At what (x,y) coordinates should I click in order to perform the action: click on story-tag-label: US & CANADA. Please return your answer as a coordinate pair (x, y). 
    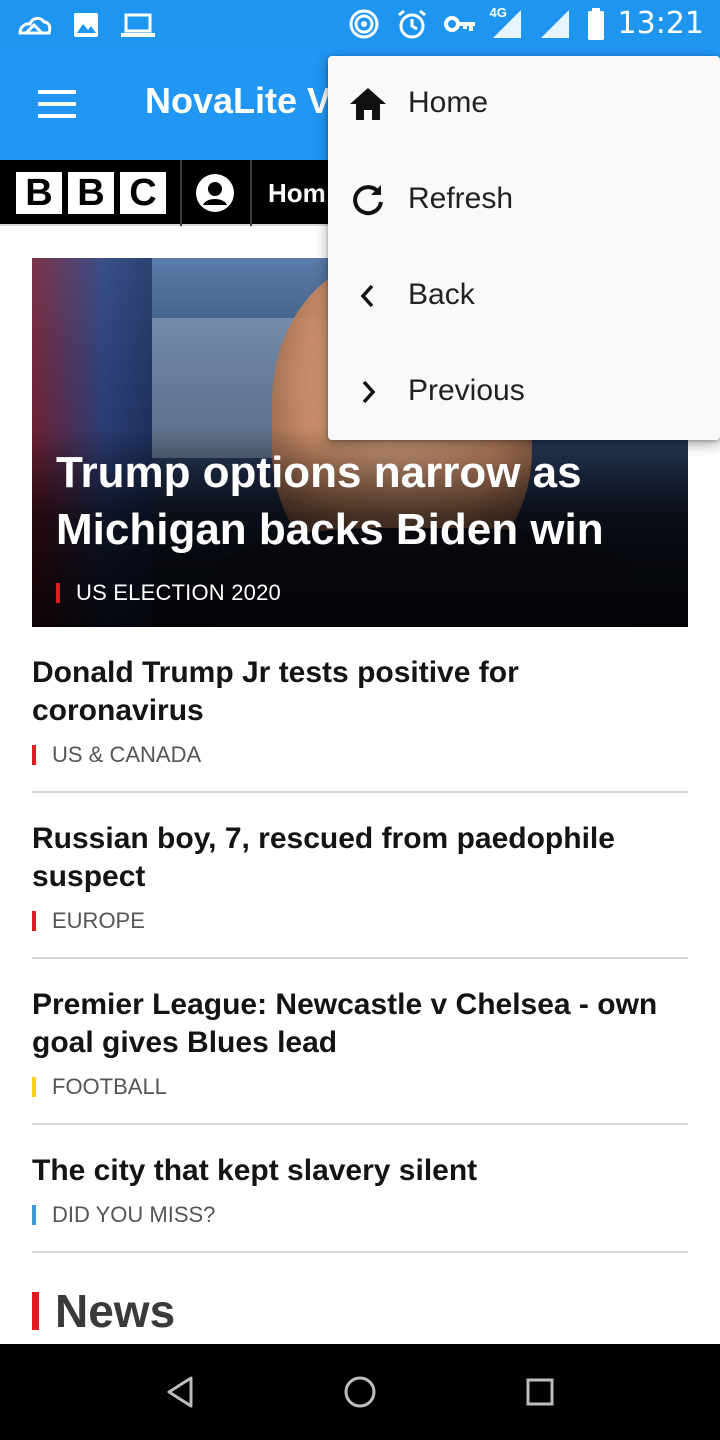
    Looking at the image, I should click on (127, 754).